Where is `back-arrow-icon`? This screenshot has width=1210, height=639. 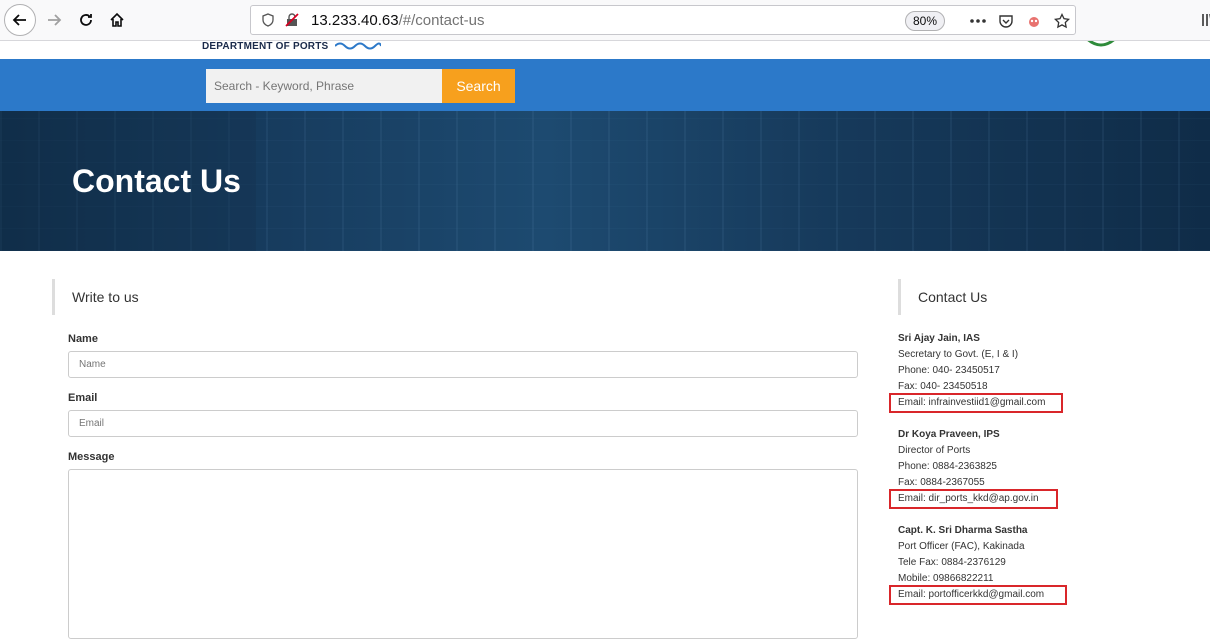 back-arrow-icon is located at coordinates (19, 20).